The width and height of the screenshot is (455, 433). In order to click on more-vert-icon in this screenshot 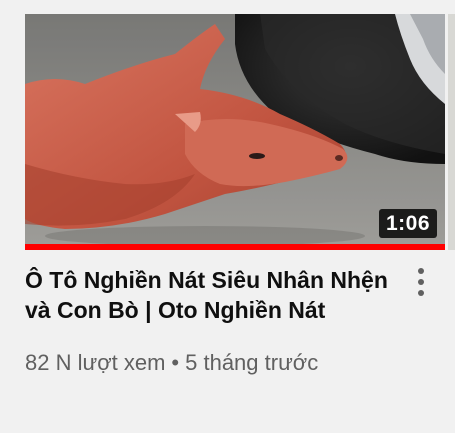, I will do `click(421, 282)`.